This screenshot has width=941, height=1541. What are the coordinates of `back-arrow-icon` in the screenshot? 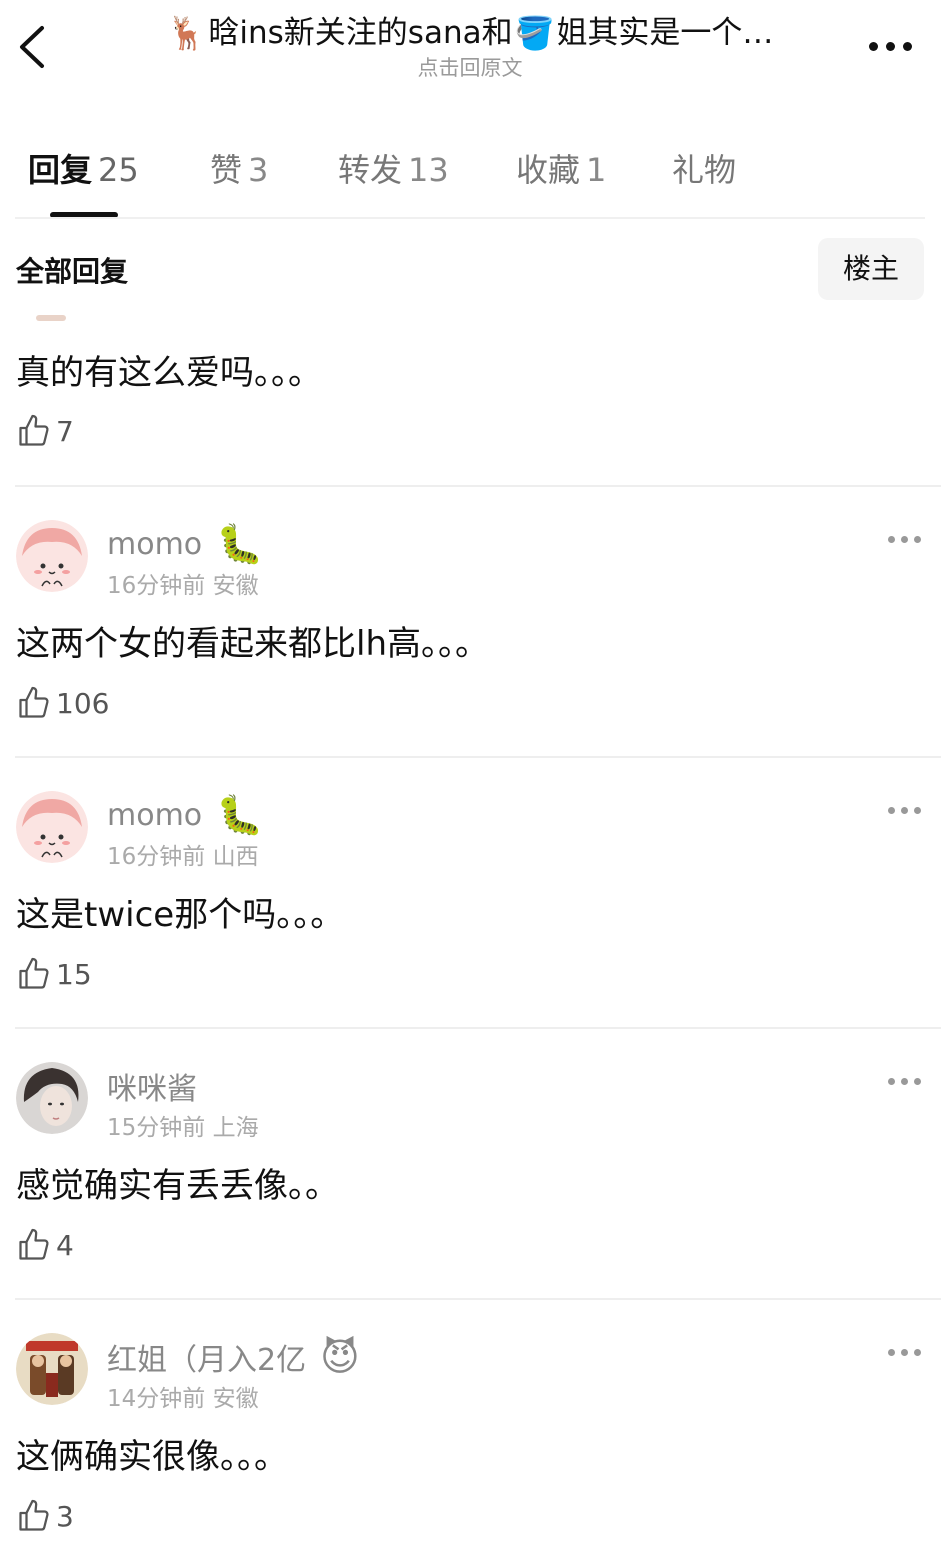 It's located at (34, 47).